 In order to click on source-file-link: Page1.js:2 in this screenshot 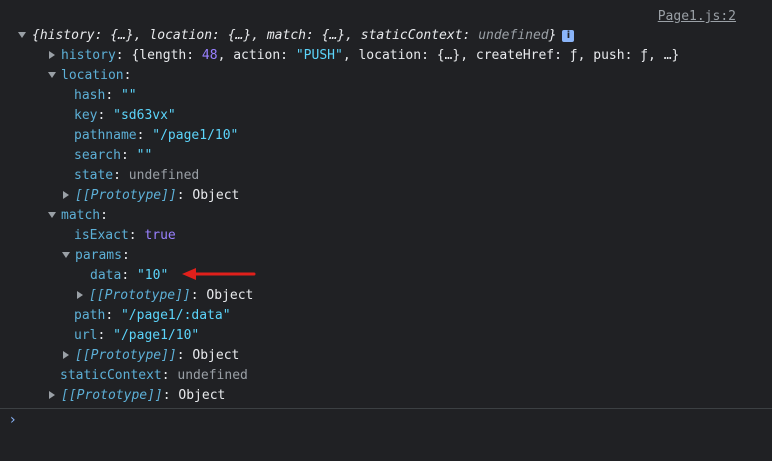, I will do `click(697, 17)`.